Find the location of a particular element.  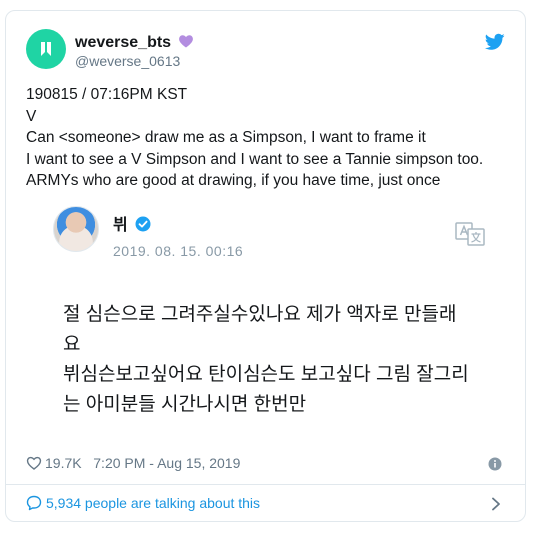

like-count: 19.7K is located at coordinates (63, 463).